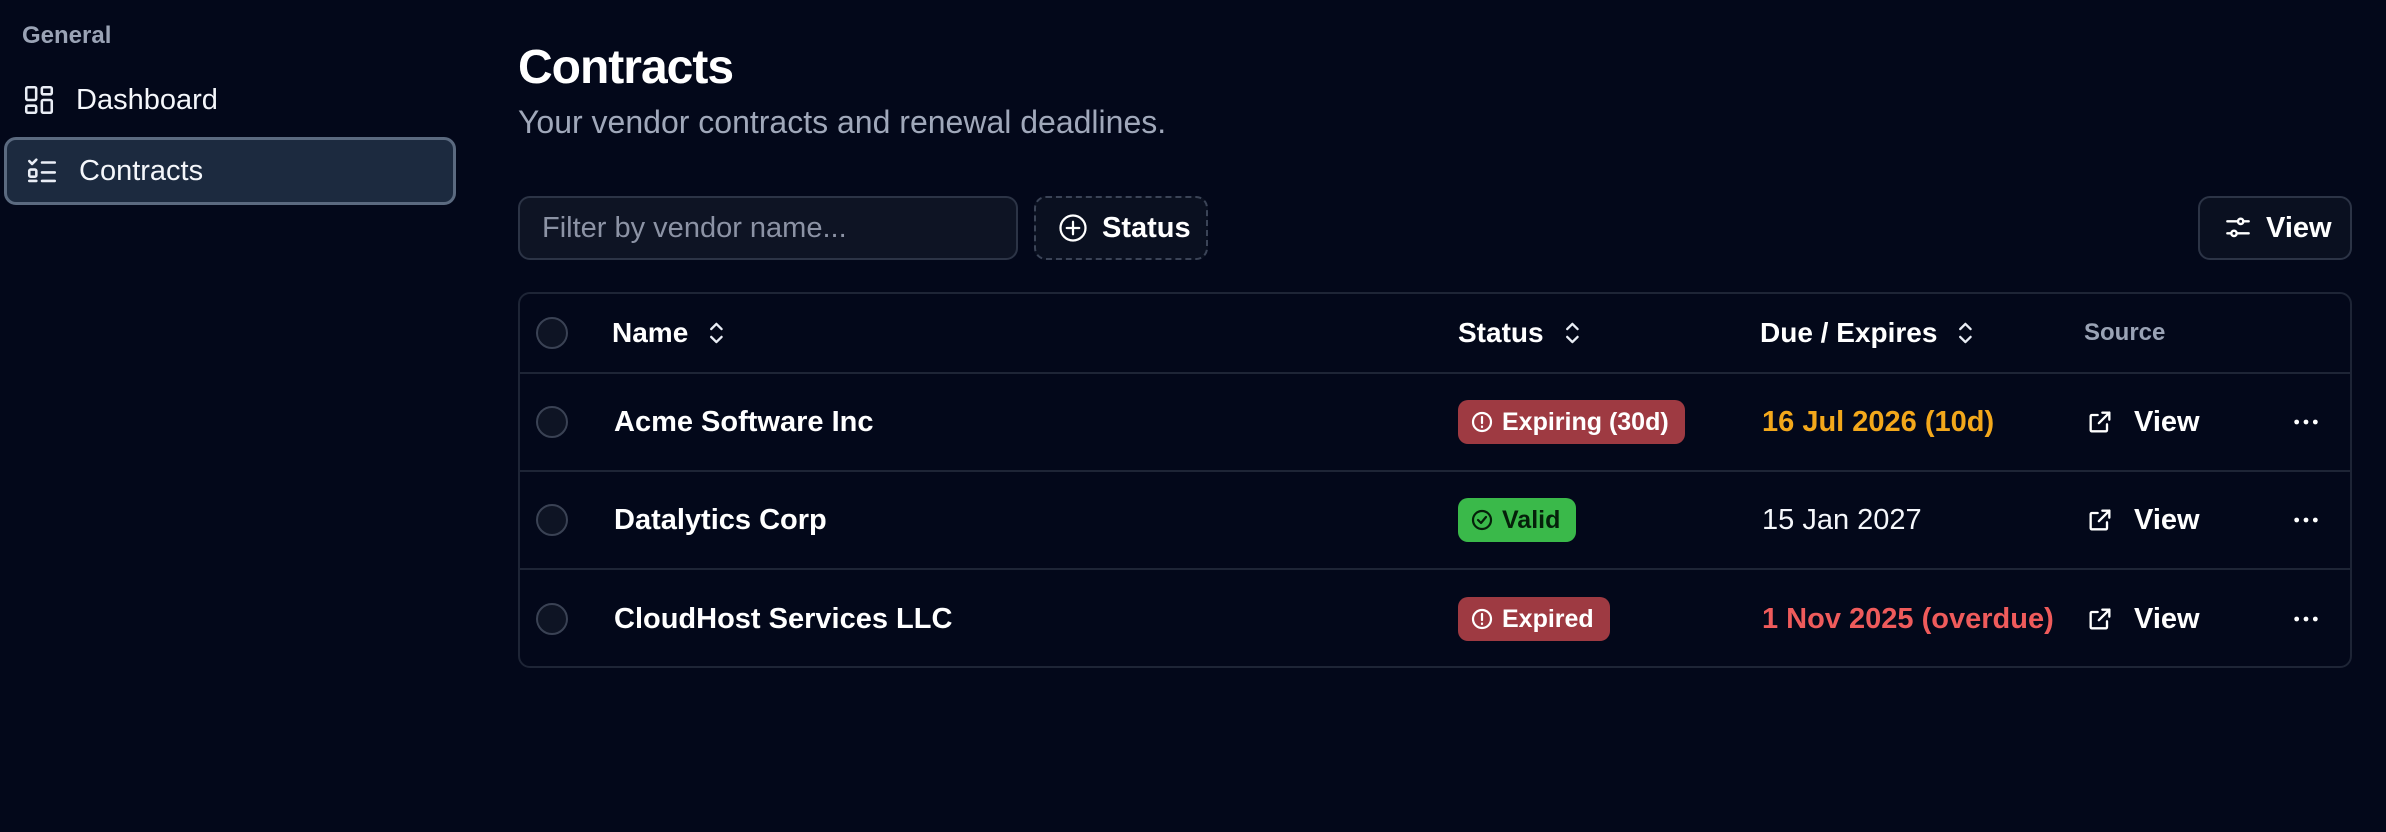 Image resolution: width=2386 pixels, height=832 pixels. Describe the element at coordinates (768, 228) in the screenshot. I see `vendor-filter-input` at that location.